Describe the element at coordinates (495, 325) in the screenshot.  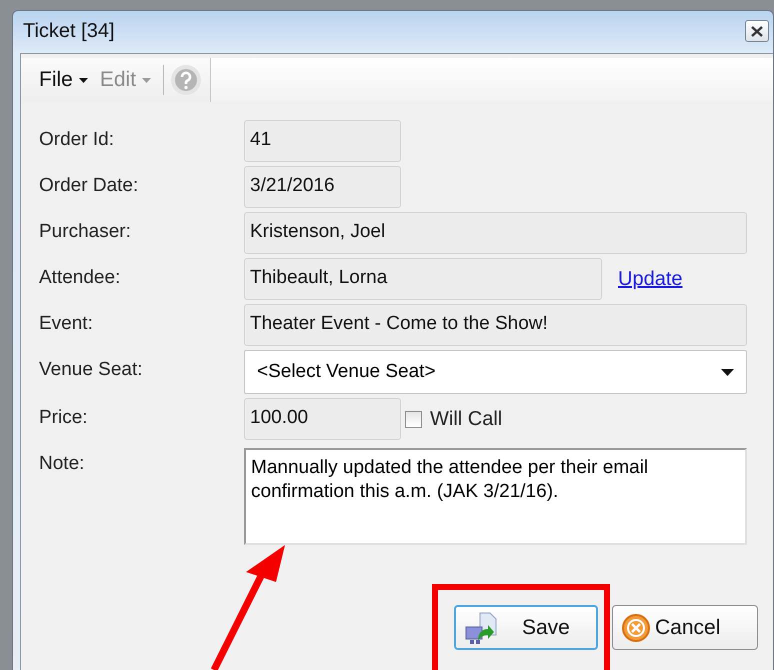
I see `read-only-field: Theater Event - Come to the Show!` at that location.